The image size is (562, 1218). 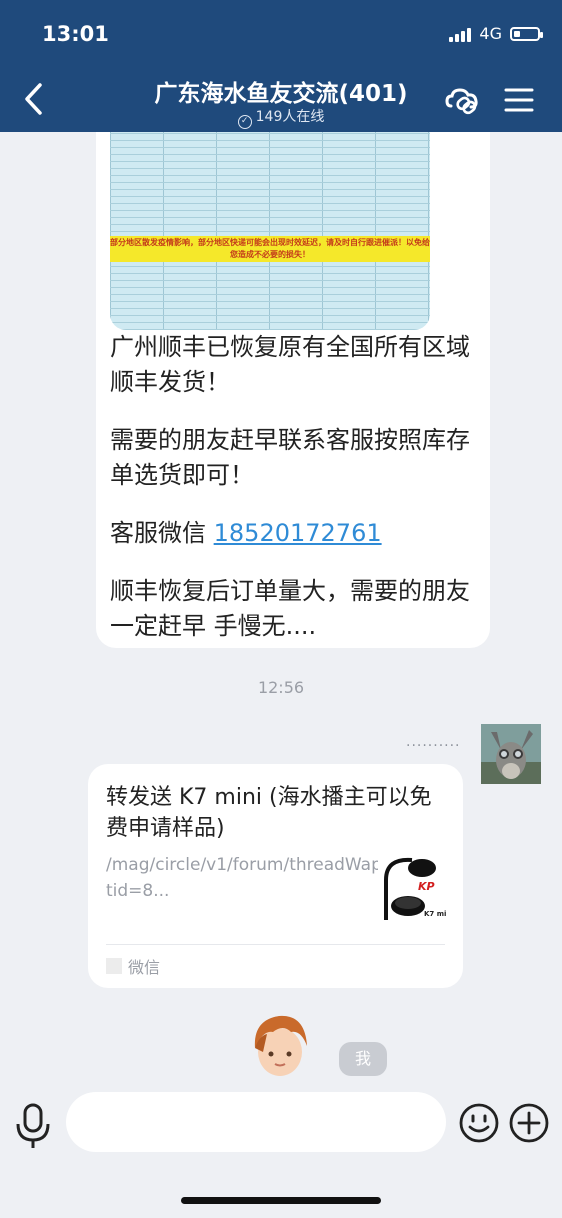 What do you see at coordinates (433, 746) in the screenshot?
I see `sender-name: ··········` at bounding box center [433, 746].